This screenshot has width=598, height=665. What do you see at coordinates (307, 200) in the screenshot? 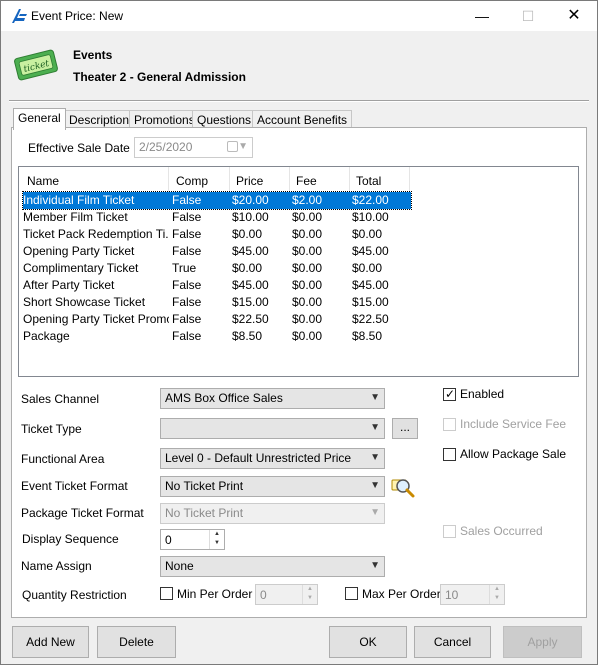
I see `cell-fee: $2.00` at bounding box center [307, 200].